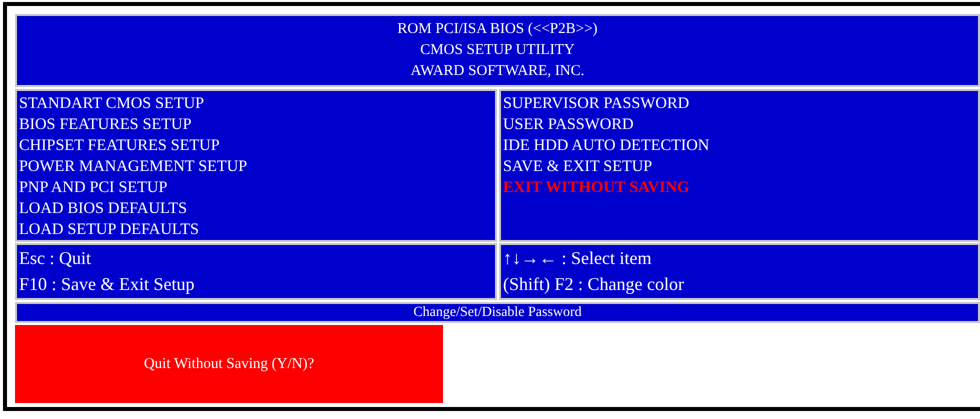 Image resolution: width=980 pixels, height=419 pixels. What do you see at coordinates (577, 258) in the screenshot?
I see `key-help-text: ↑↓→← : Select item` at bounding box center [577, 258].